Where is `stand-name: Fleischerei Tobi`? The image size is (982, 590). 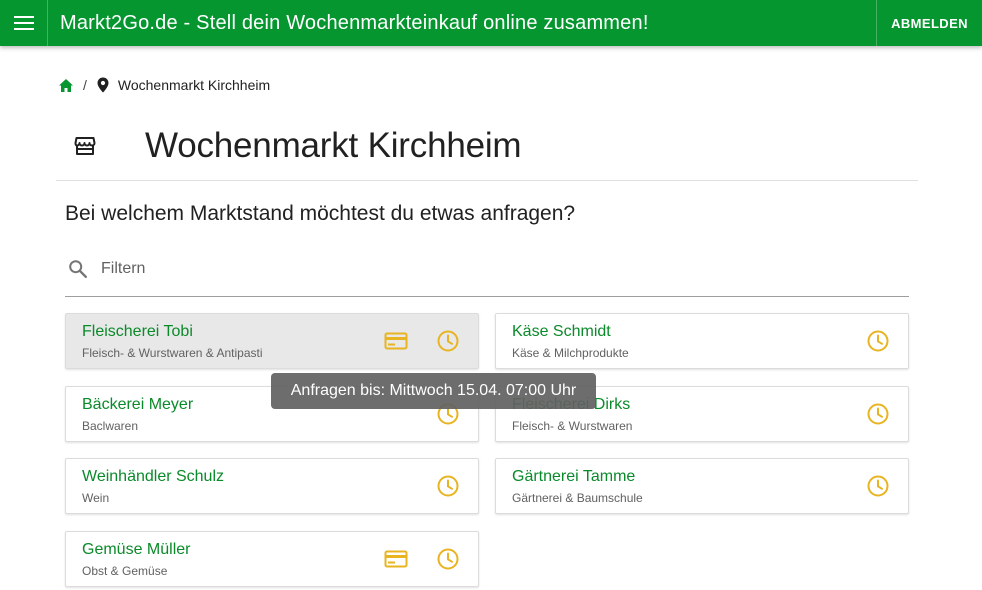 stand-name: Fleischerei Tobi is located at coordinates (137, 331).